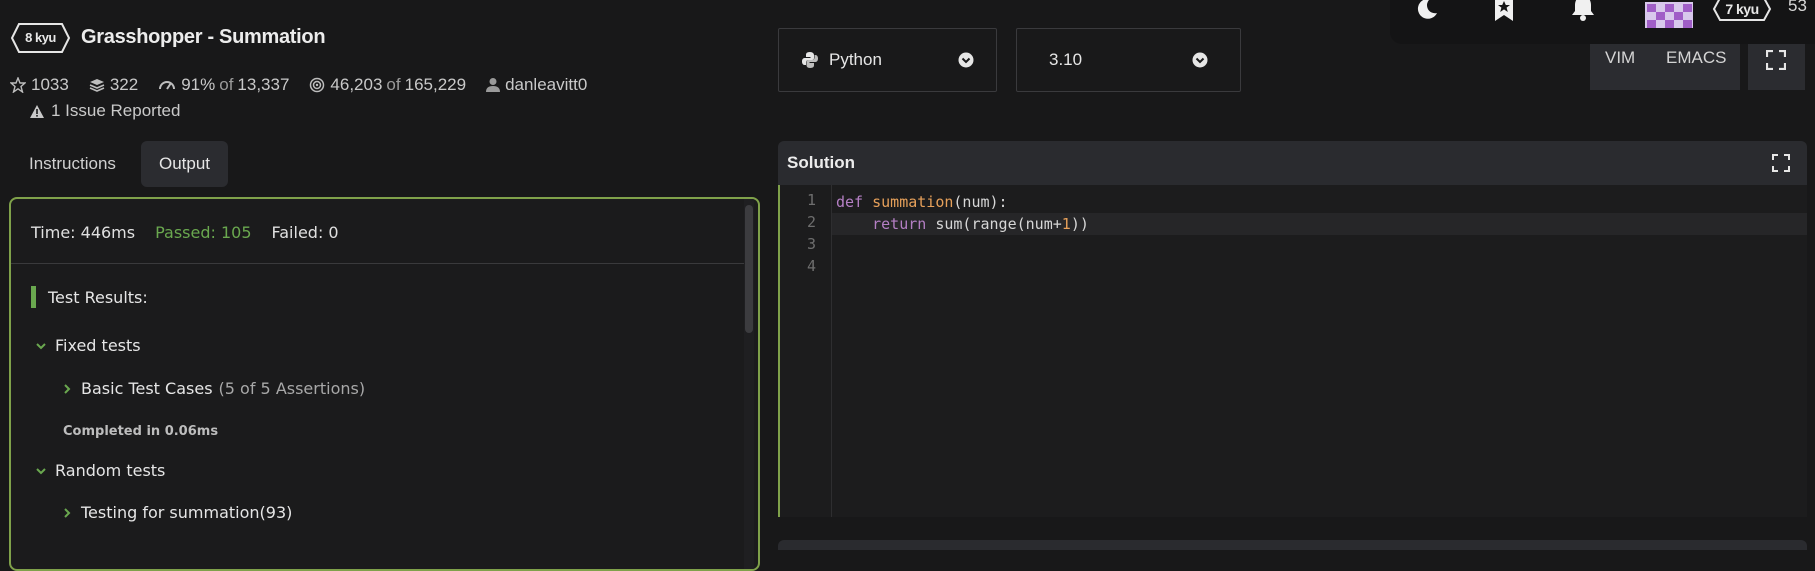  I want to click on line-number: 4, so click(811, 266).